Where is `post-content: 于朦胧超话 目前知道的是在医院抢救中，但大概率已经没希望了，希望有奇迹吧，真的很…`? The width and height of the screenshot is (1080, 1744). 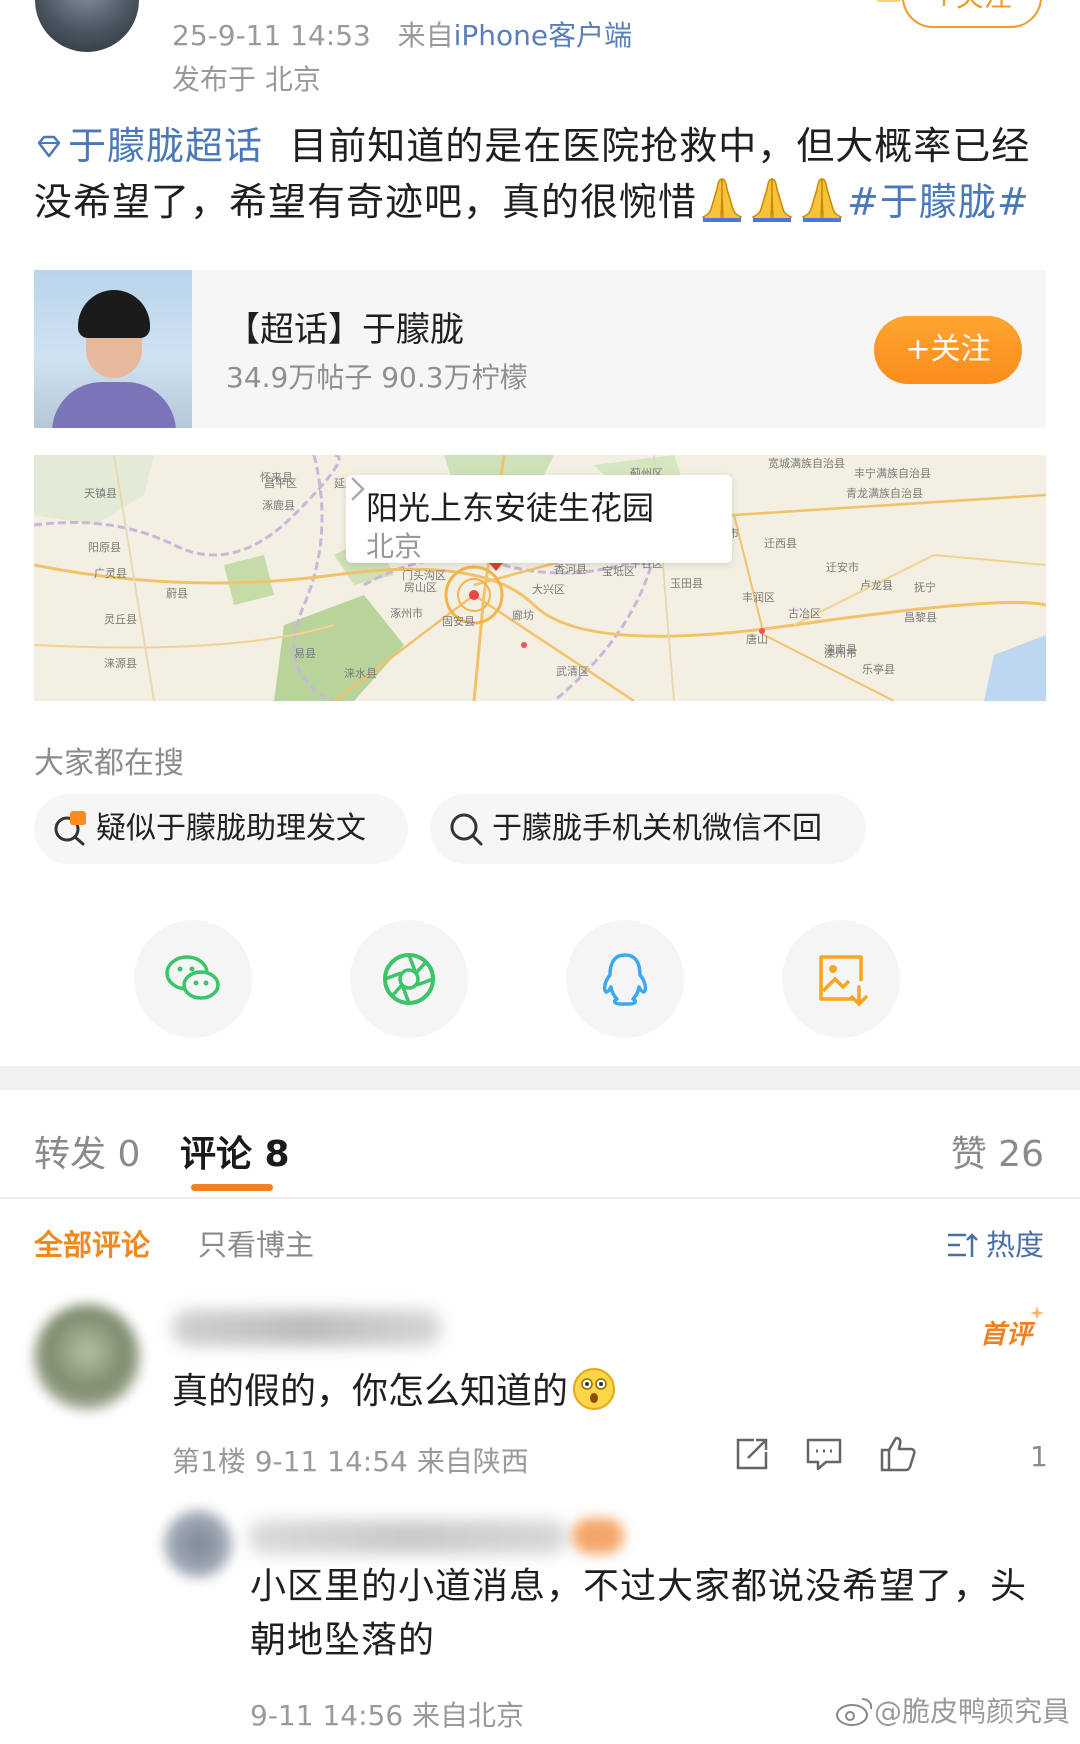
post-content: 于朦胧超话 目前知道的是在医院抢救中，但大概率已经没希望了，希望有奇迹吧，真的很… is located at coordinates (539, 174).